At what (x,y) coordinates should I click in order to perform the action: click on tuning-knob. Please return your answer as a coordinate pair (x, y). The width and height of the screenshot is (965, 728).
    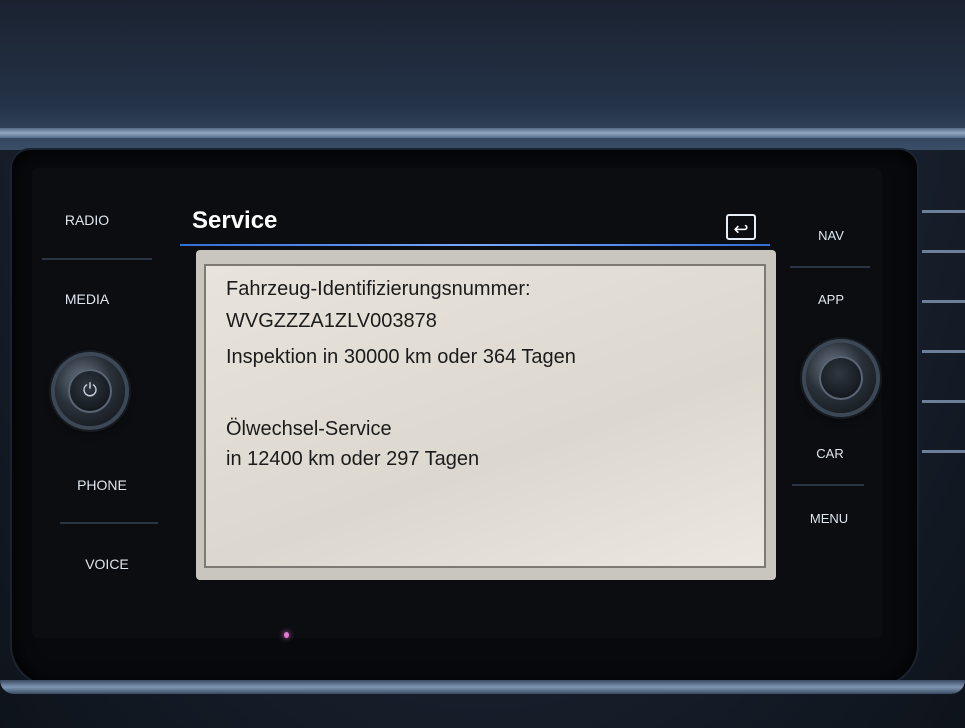
    Looking at the image, I should click on (841, 378).